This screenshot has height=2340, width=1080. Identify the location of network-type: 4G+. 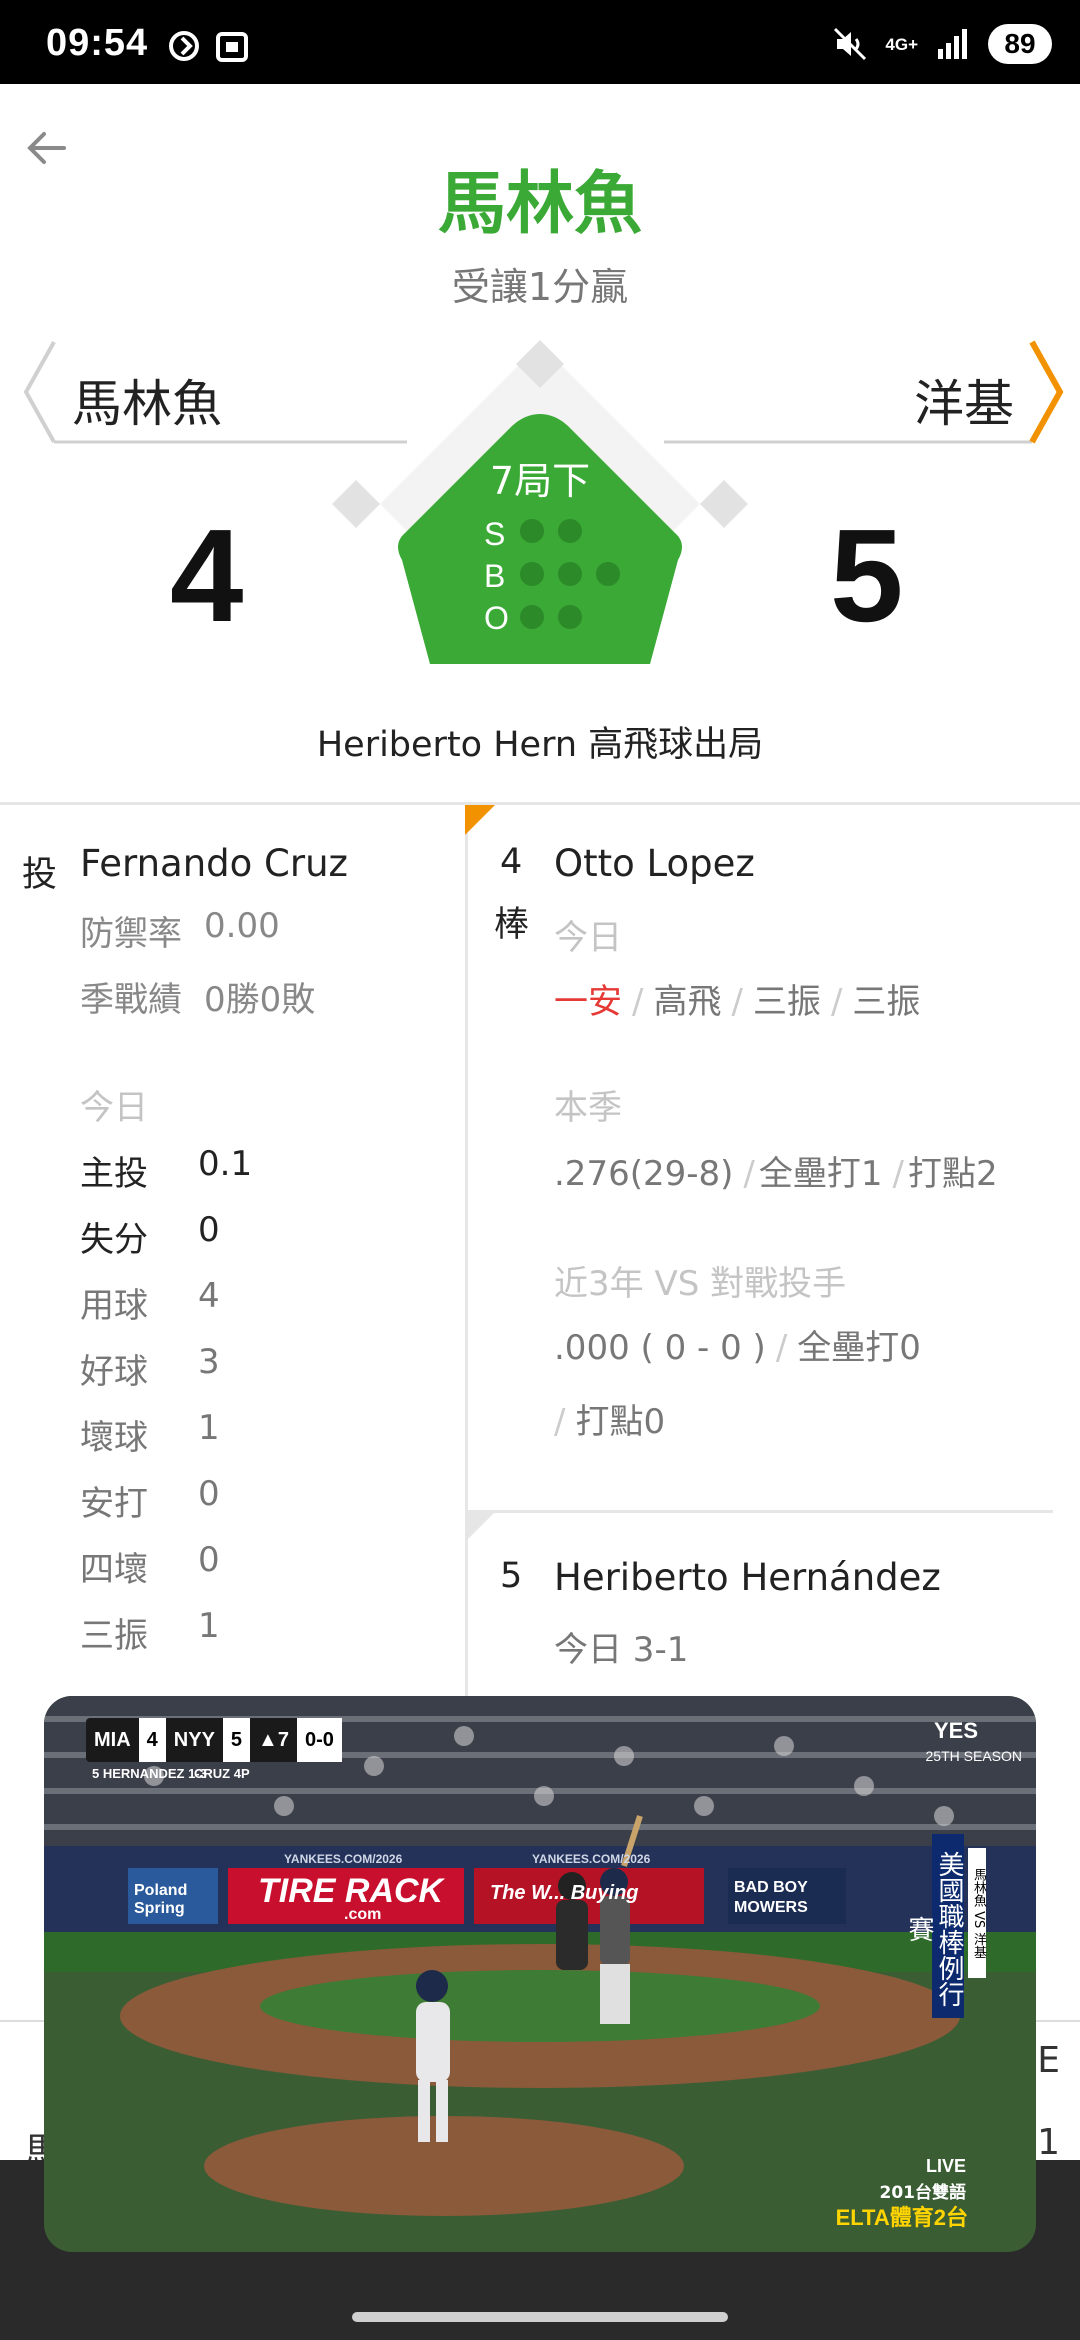
(901, 44).